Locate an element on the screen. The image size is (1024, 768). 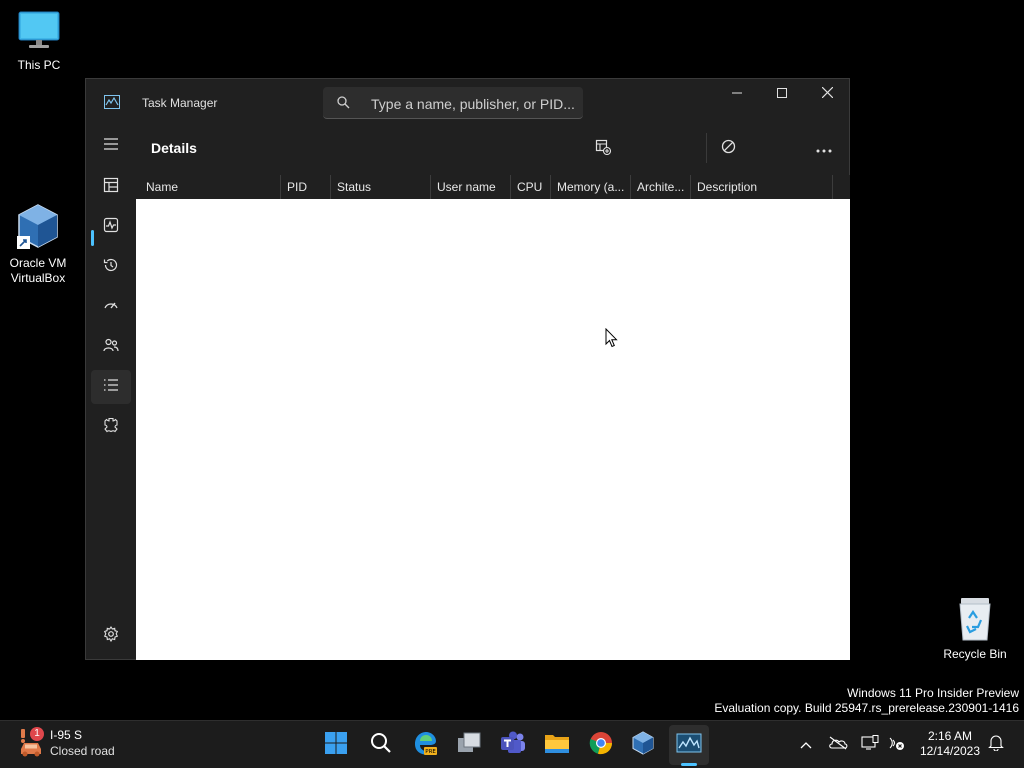
run-new-task-icon is located at coordinates (603, 149).